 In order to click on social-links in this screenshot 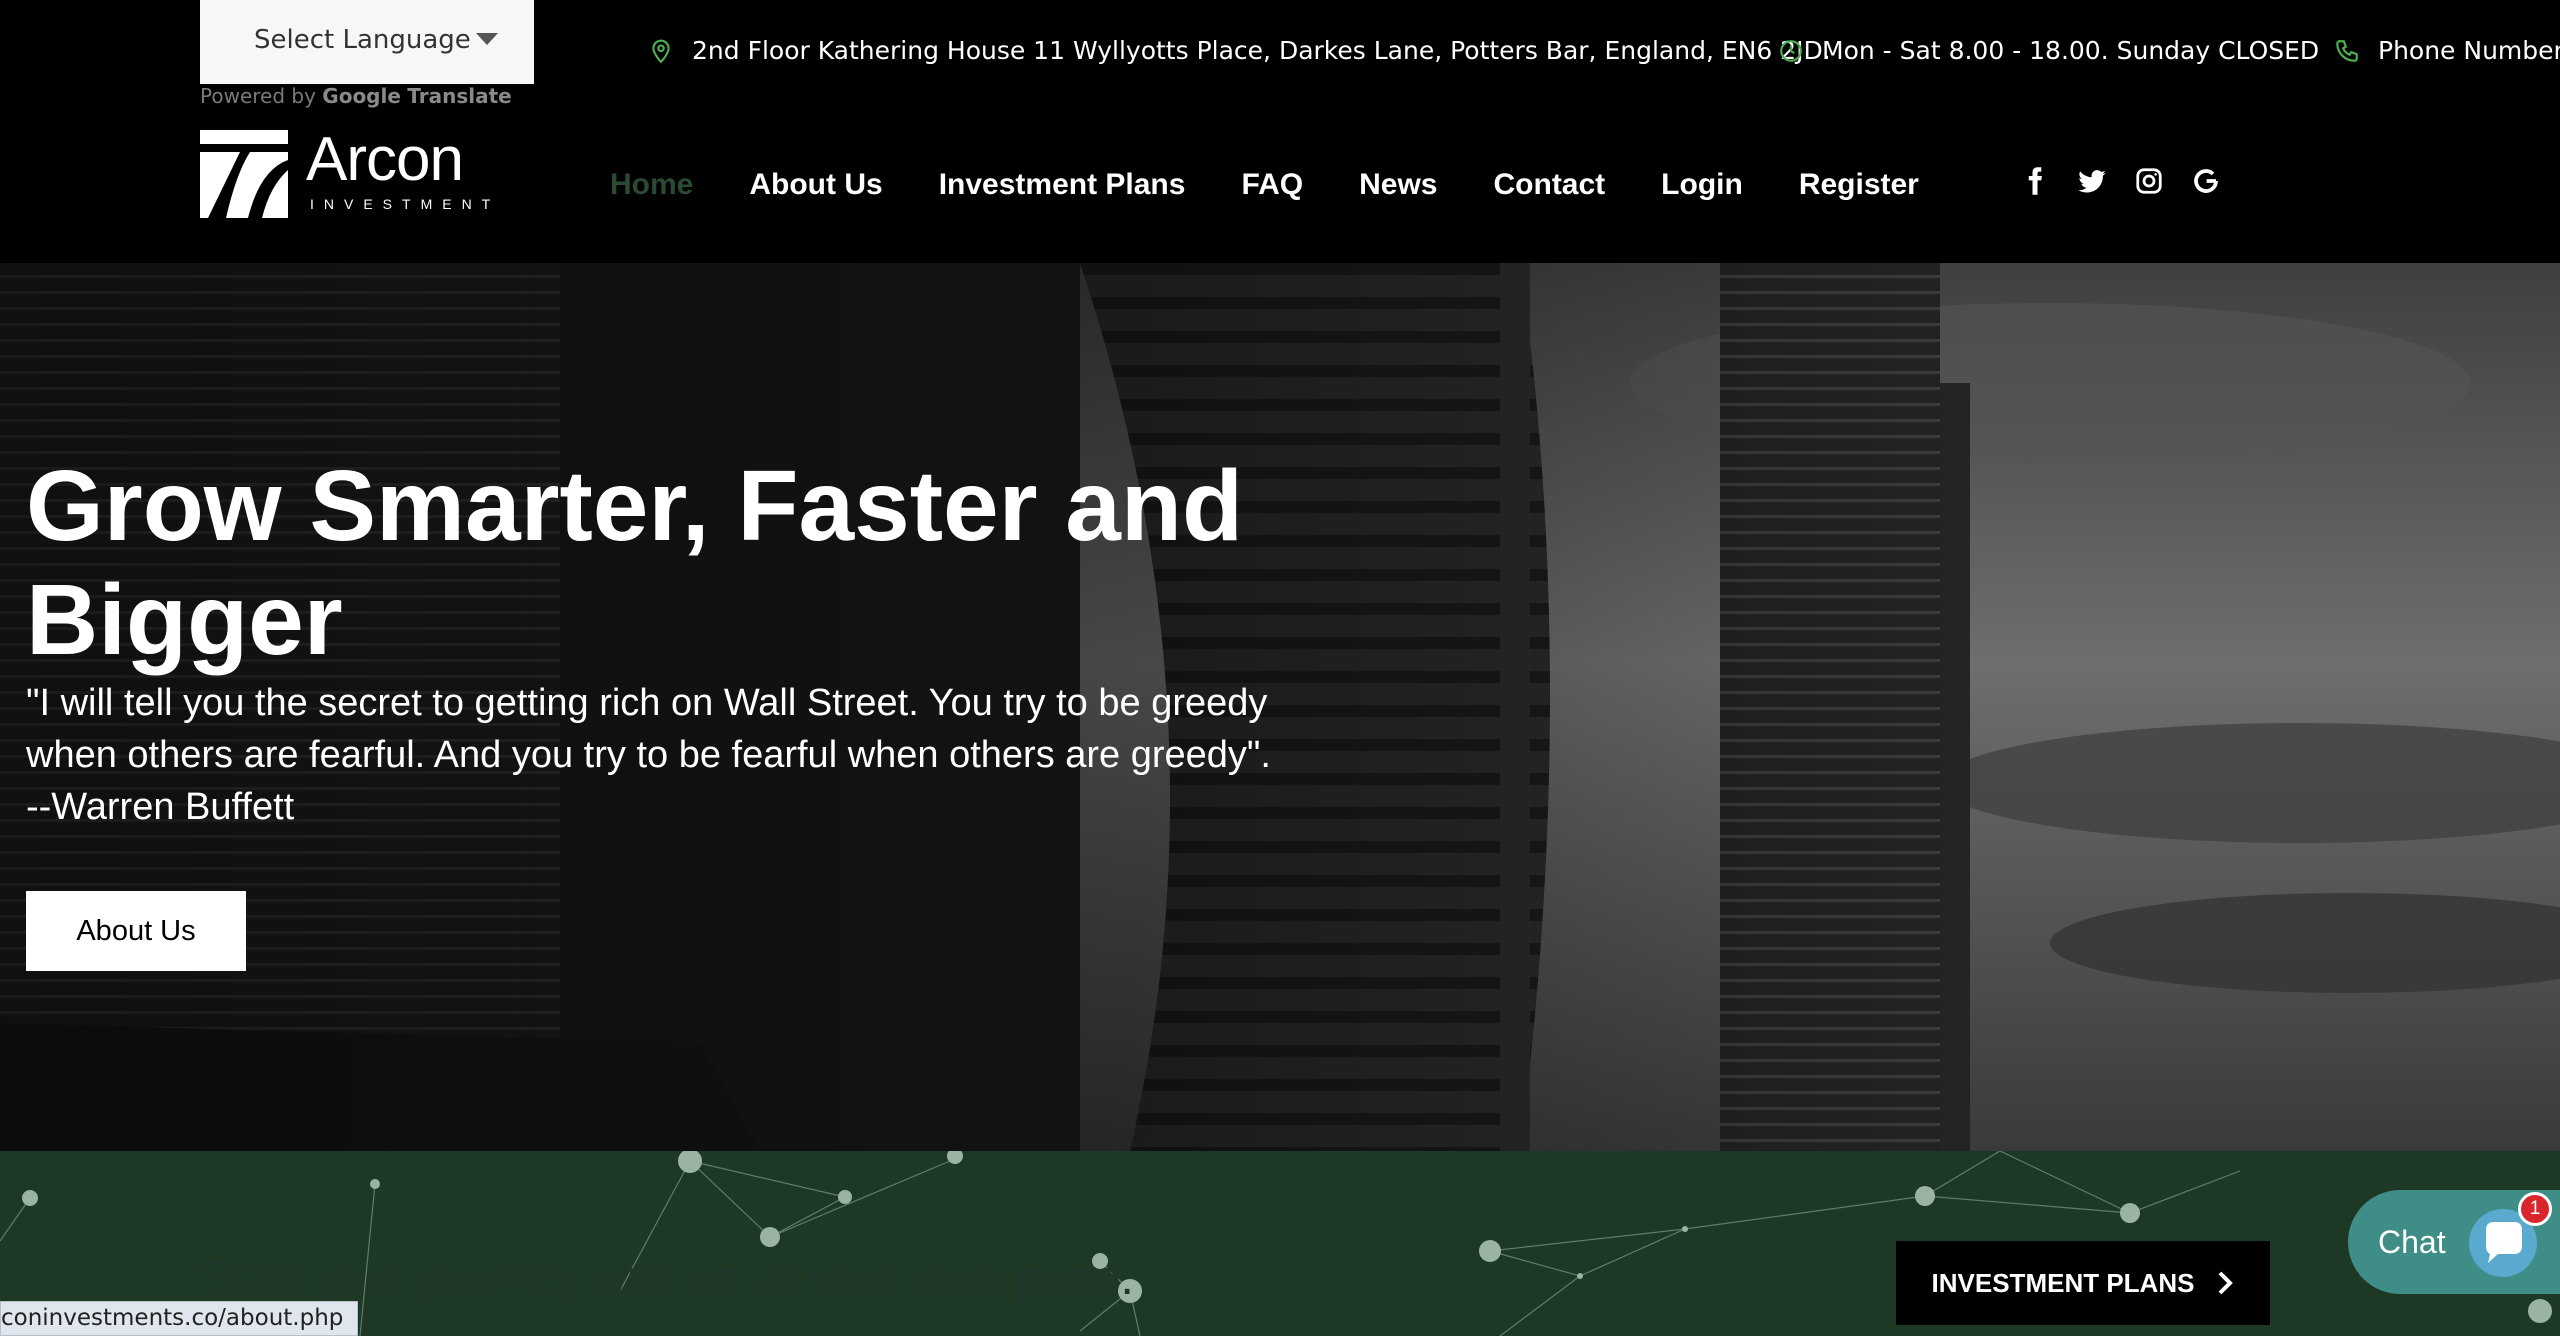, I will do `click(2120, 181)`.